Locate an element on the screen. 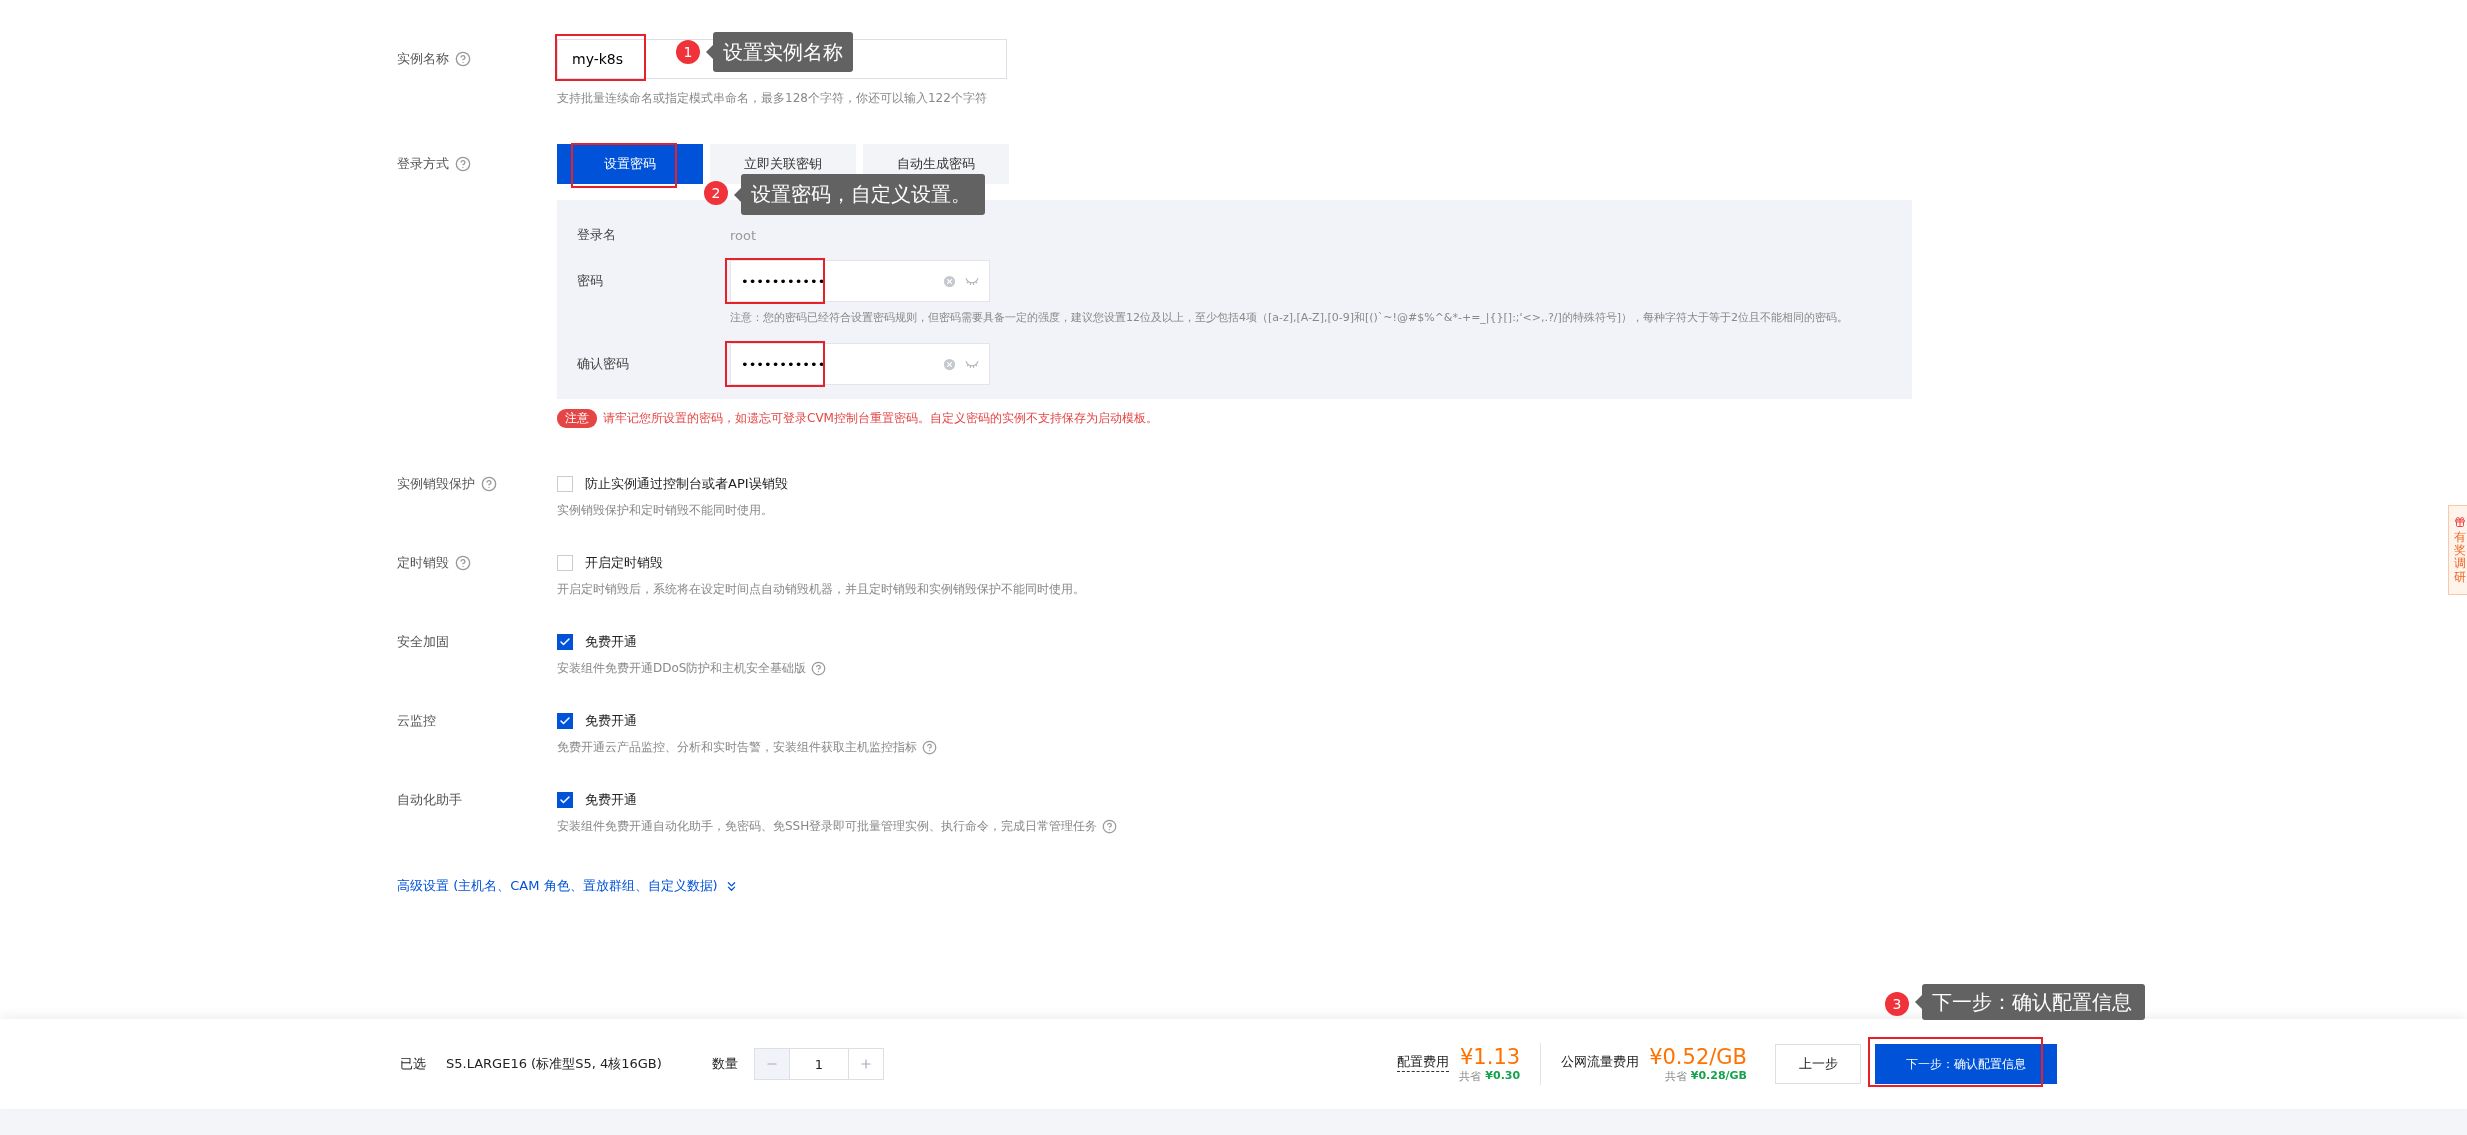 This screenshot has width=2467, height=1135. saving-amount: ¥0.30 is located at coordinates (1503, 1076).